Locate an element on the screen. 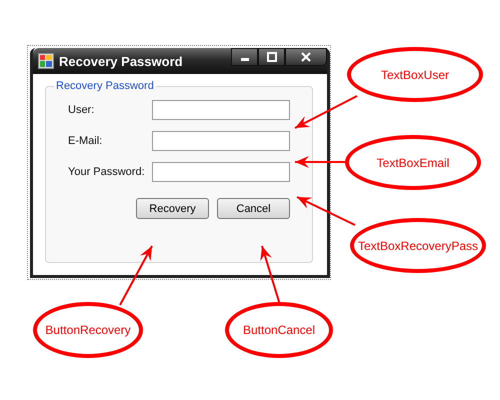 The image size is (500, 400). callout-label: ButtonRecovery is located at coordinates (88, 330).